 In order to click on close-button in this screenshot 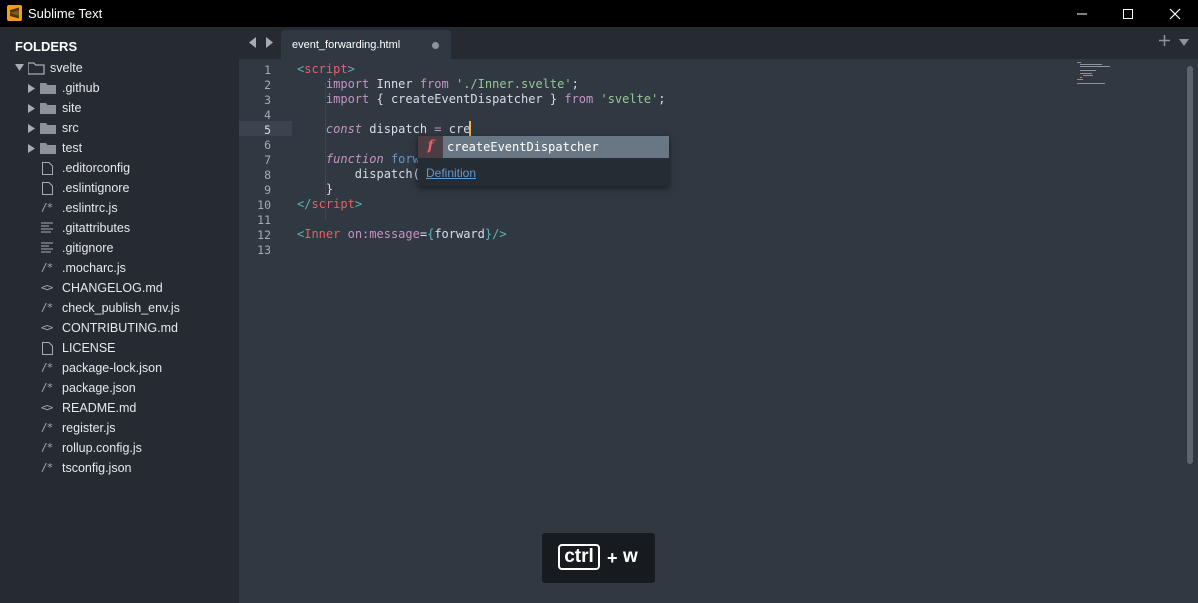, I will do `click(1175, 13)`.